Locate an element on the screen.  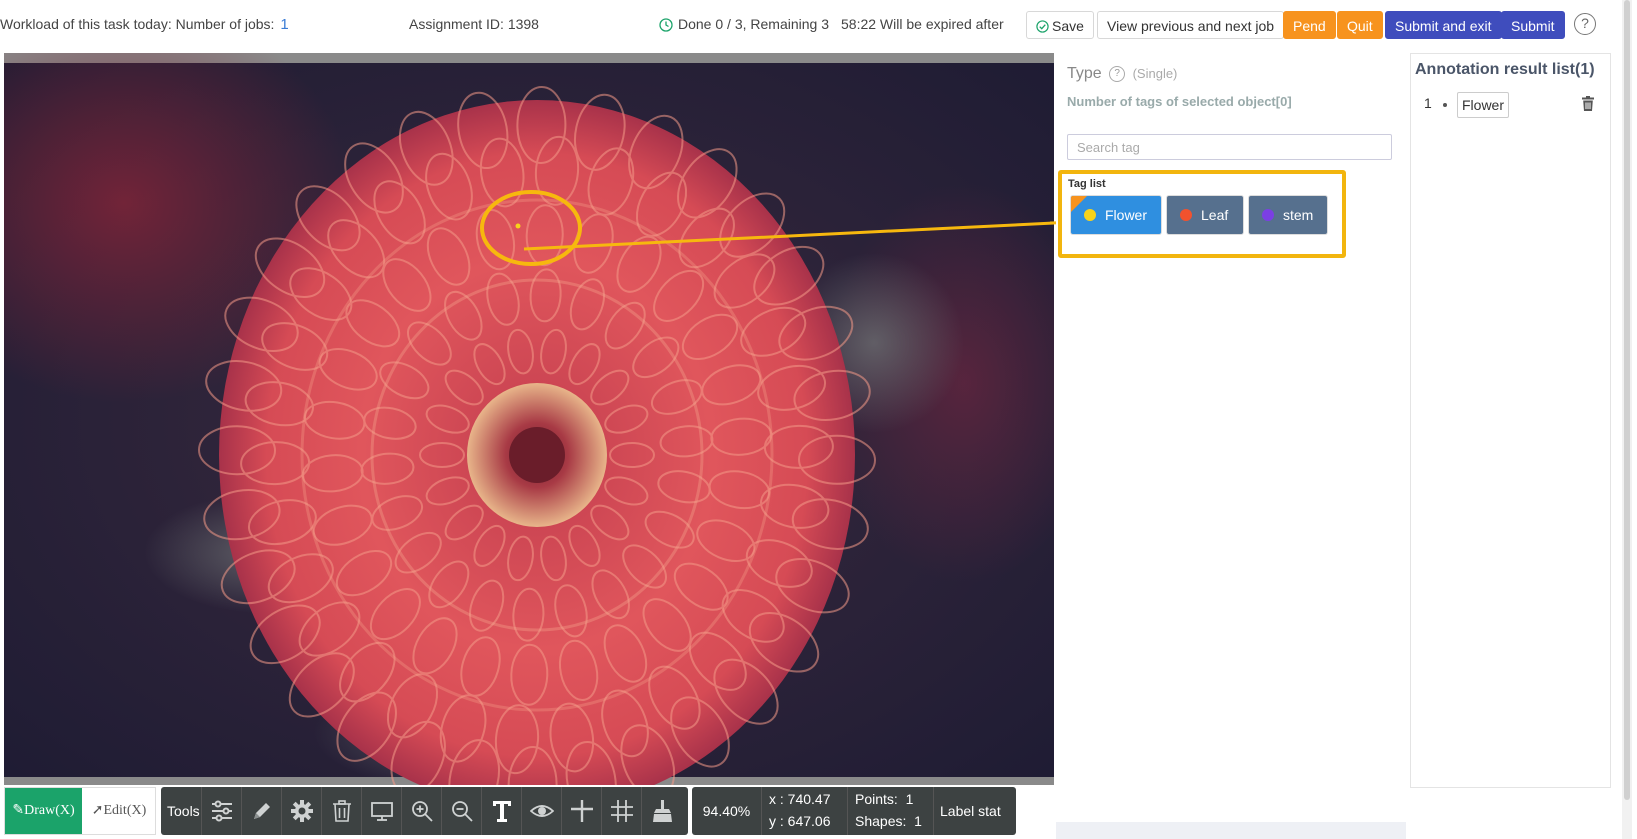
tag-list-label: Tag list is located at coordinates (1087, 184).